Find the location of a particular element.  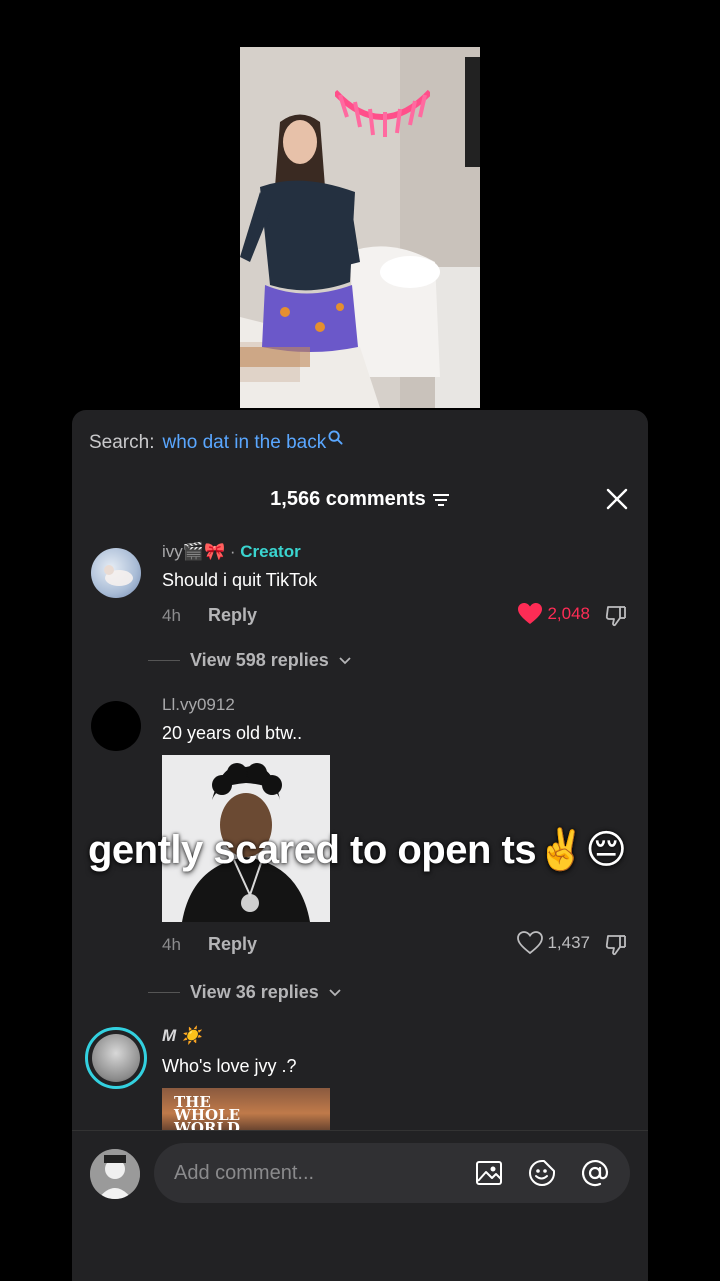

comment-text: 20 years old btw.. is located at coordinates (232, 733).